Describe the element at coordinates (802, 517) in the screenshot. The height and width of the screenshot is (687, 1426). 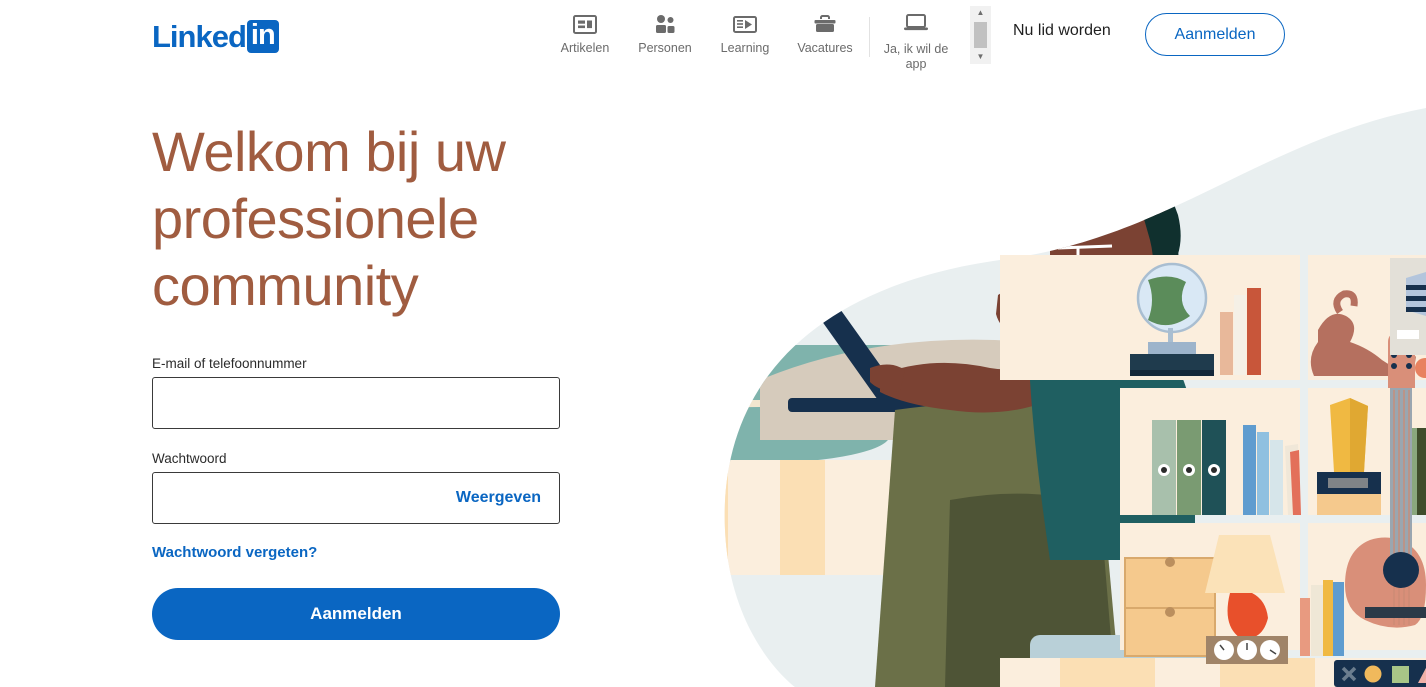
I see `sand-stripe-b` at that location.